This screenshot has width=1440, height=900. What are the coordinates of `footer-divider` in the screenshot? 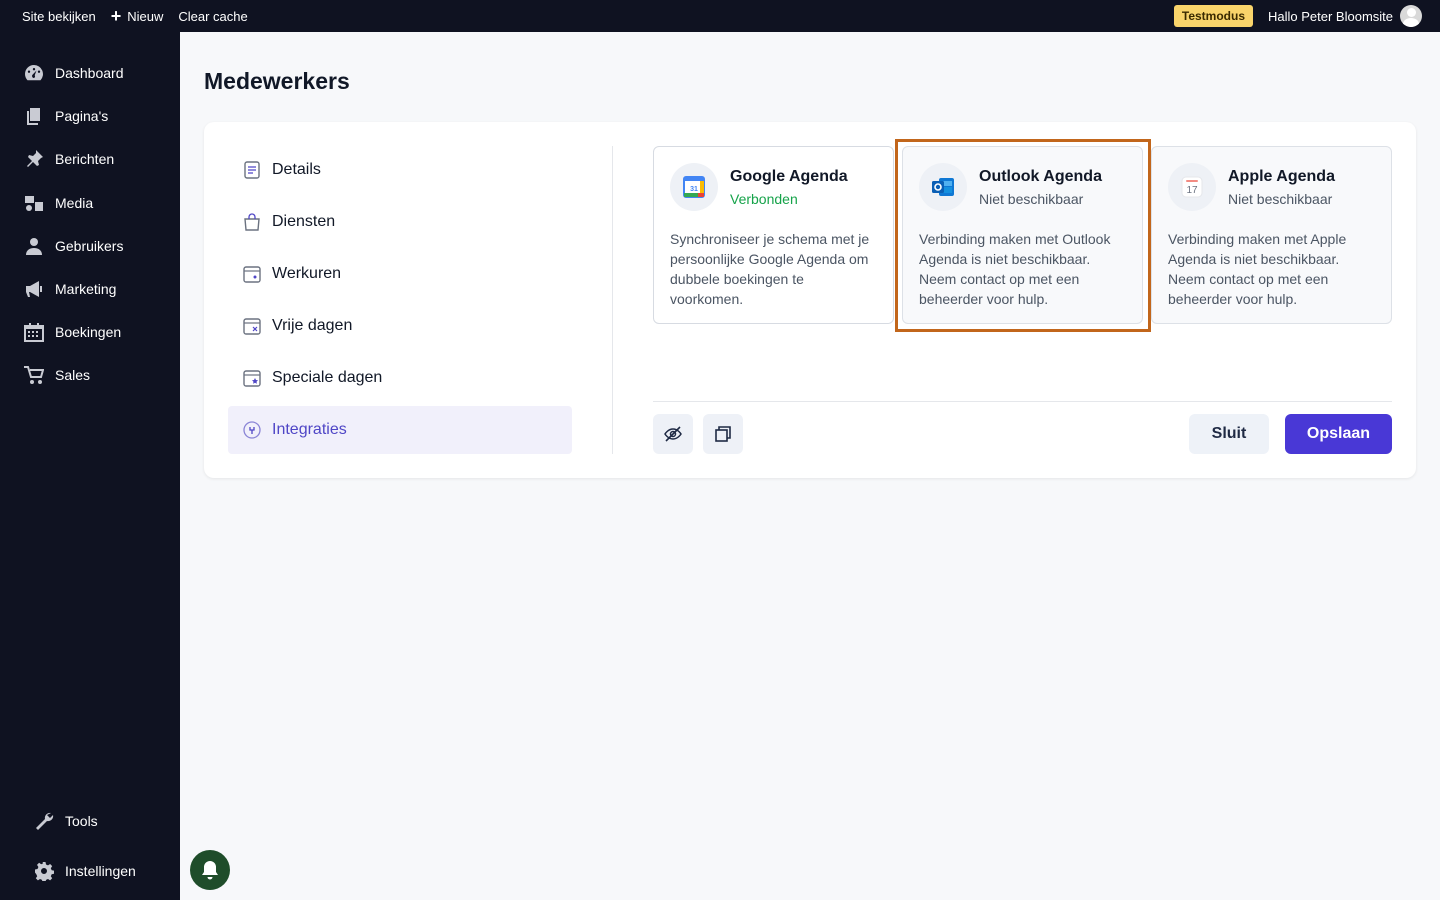 It's located at (1022, 401).